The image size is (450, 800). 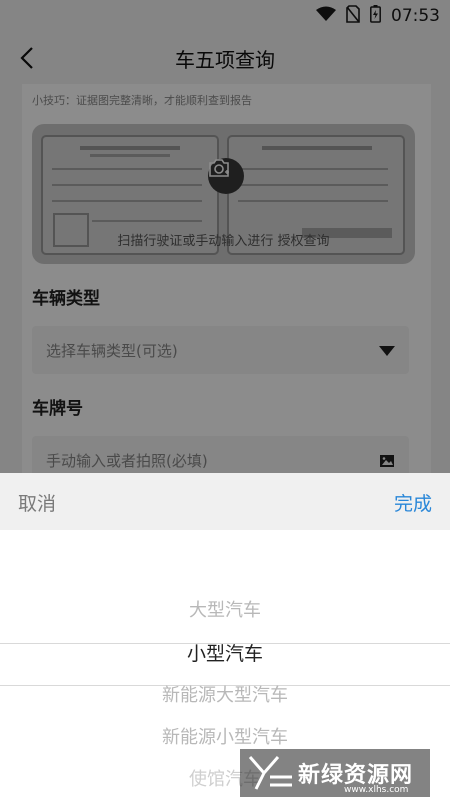 I want to click on watermark: 新绿资源网 www.xlhs.com, so click(x=335, y=773).